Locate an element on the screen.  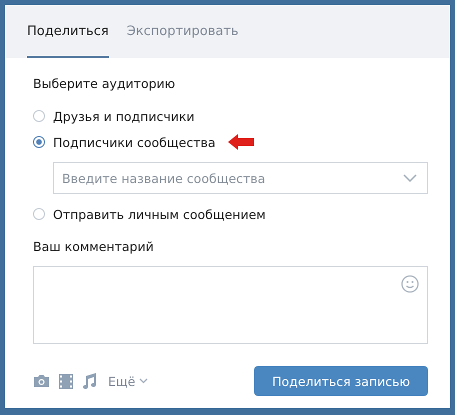
film-icon is located at coordinates (66, 381).